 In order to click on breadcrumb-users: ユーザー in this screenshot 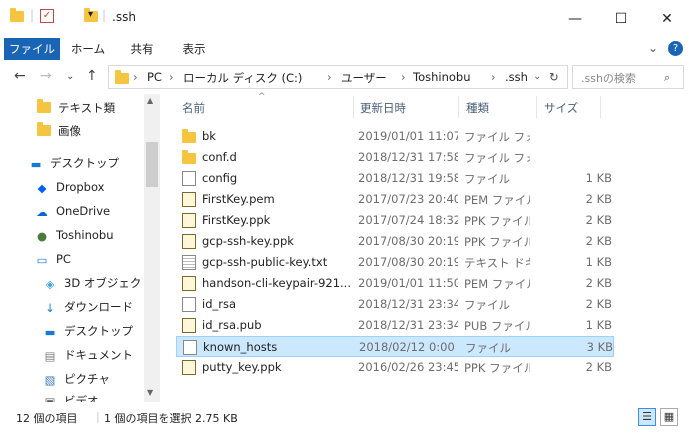, I will do `click(364, 78)`.